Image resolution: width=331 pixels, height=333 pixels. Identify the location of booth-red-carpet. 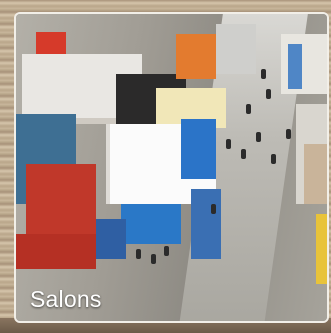
(56, 251).